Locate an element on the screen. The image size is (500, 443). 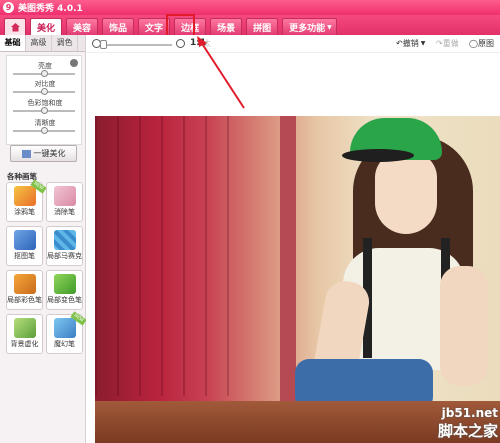
sharpness-slider is located at coordinates (44, 130).